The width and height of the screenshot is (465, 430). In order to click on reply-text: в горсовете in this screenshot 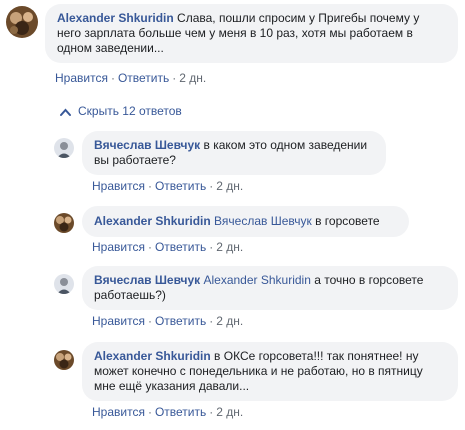, I will do `click(347, 221)`.